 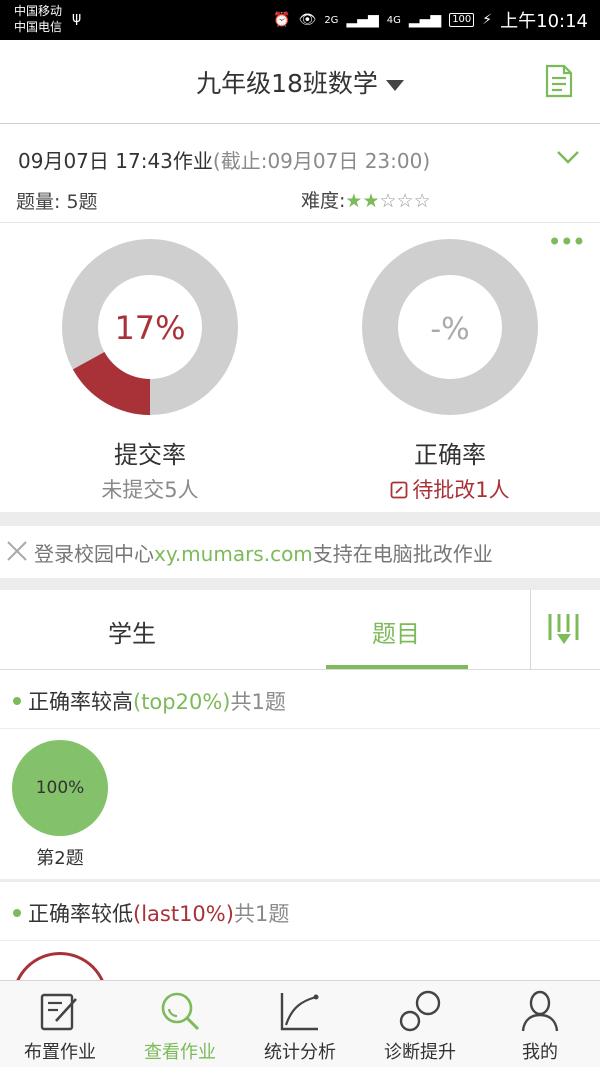 What do you see at coordinates (17, 551) in the screenshot?
I see `close-icon` at bounding box center [17, 551].